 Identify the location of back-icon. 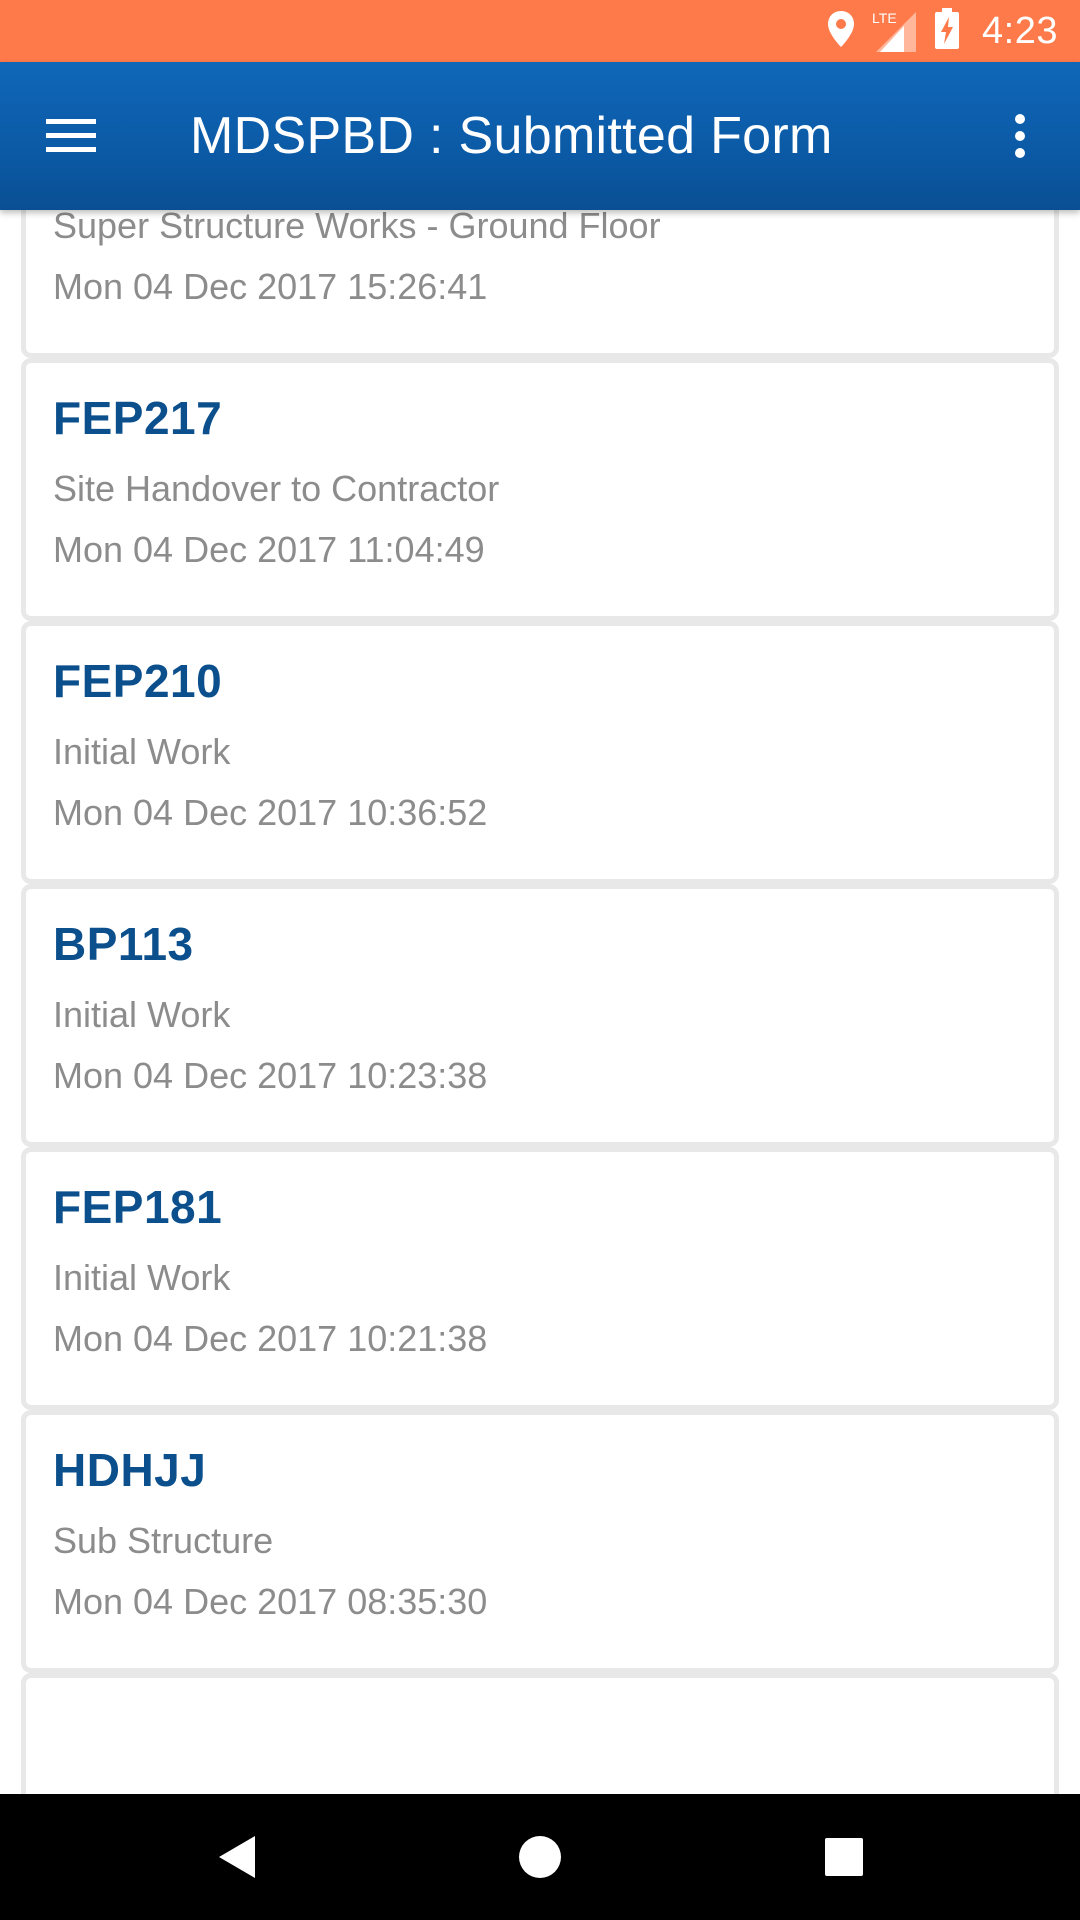
(237, 1857).